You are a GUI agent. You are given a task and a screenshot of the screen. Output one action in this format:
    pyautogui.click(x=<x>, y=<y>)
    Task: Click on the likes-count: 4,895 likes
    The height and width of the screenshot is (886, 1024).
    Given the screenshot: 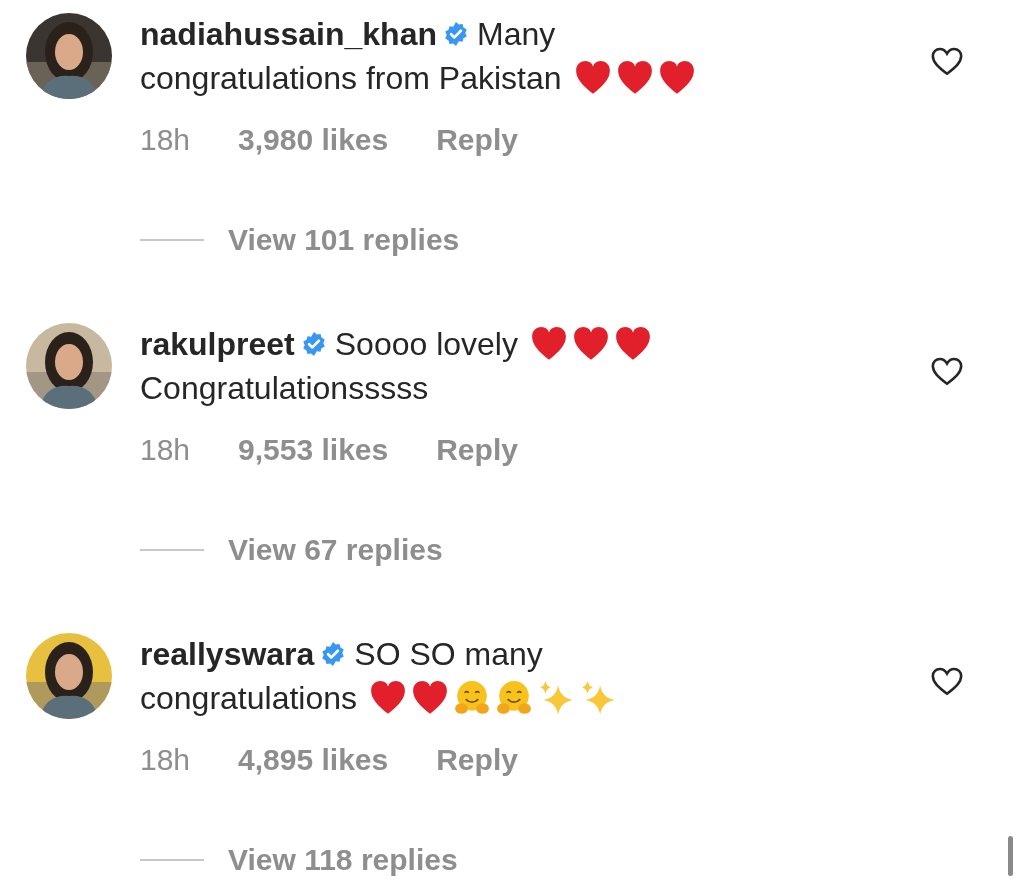 What is the action you would take?
    pyautogui.click(x=313, y=760)
    